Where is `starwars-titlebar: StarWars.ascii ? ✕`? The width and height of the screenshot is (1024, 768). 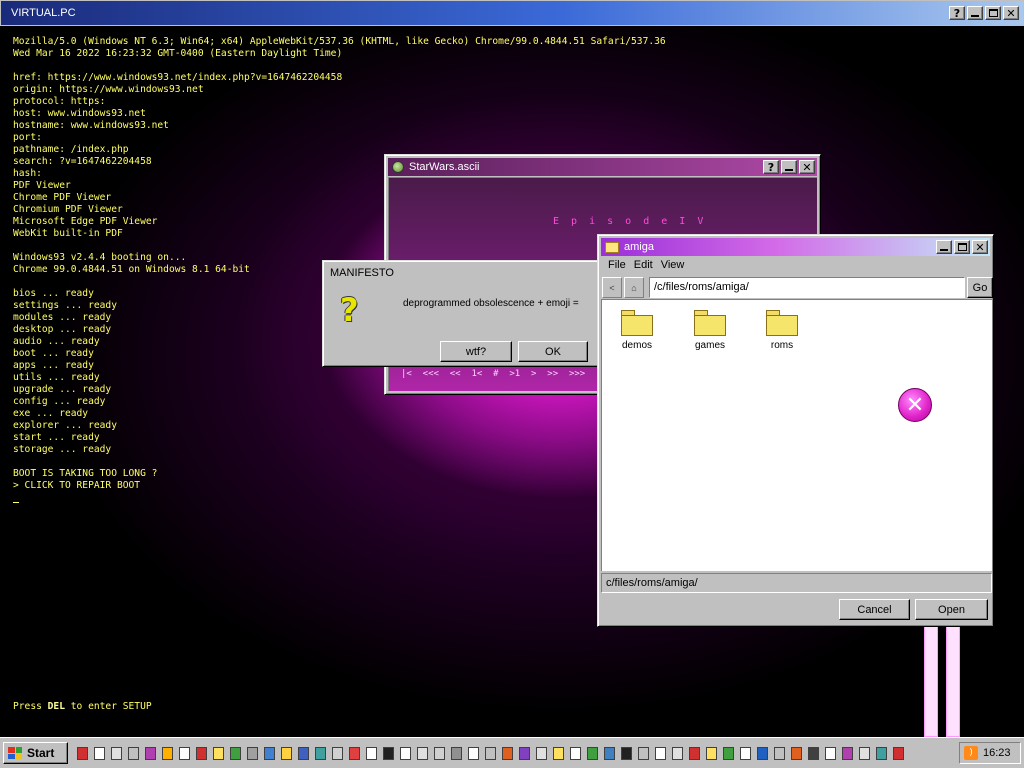 starwars-titlebar: StarWars.ascii ? ✕ is located at coordinates (602, 167).